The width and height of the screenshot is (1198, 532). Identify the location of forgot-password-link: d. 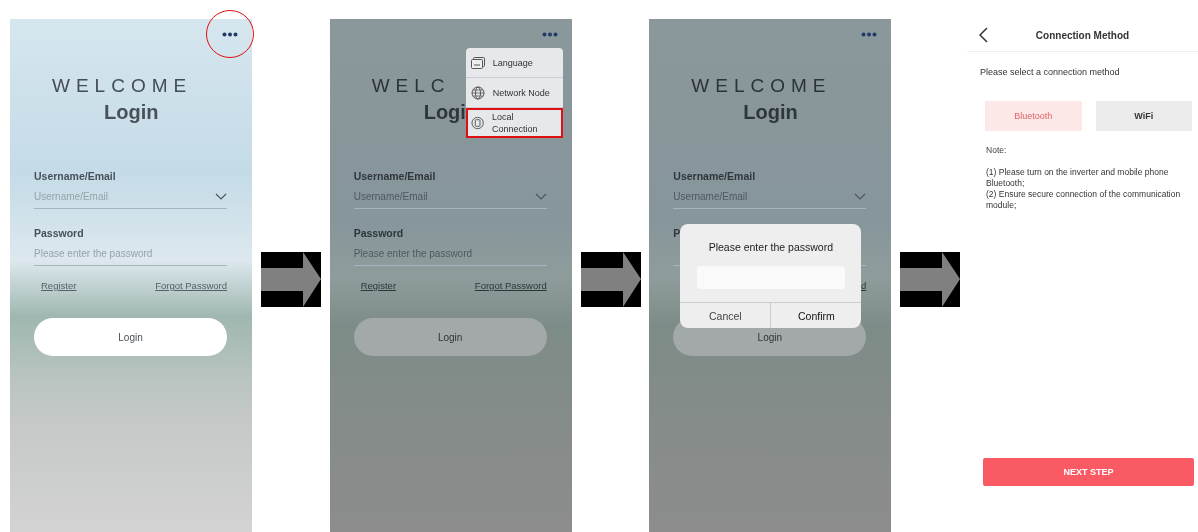
(864, 285).